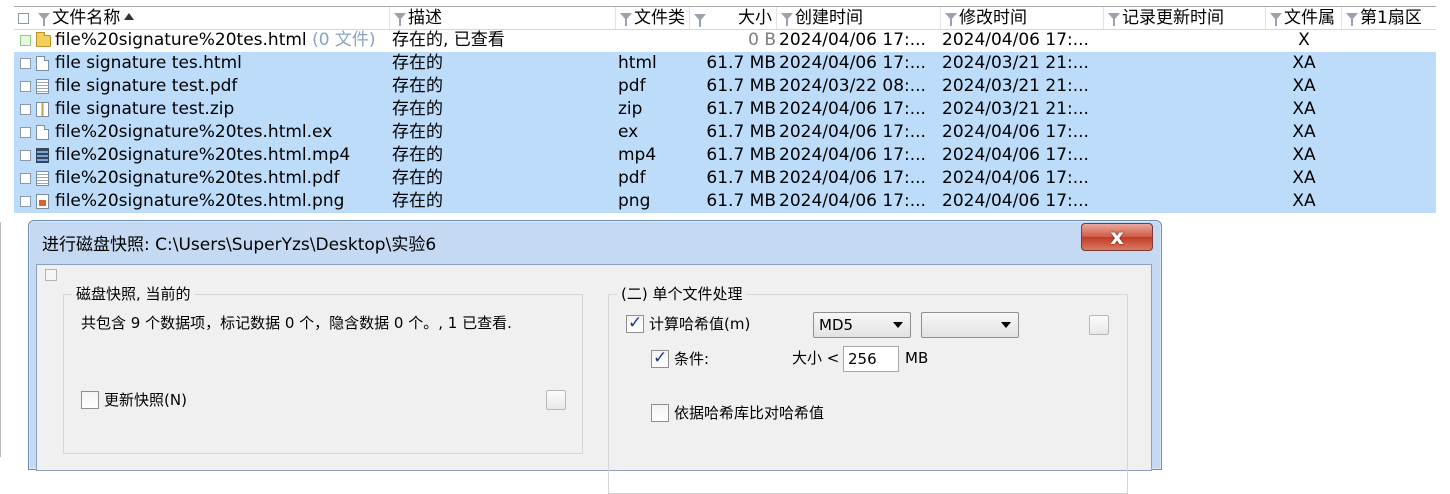 Image resolution: width=1450 pixels, height=494 pixels. What do you see at coordinates (993, 18) in the screenshot?
I see `column-label: 修改时间` at bounding box center [993, 18].